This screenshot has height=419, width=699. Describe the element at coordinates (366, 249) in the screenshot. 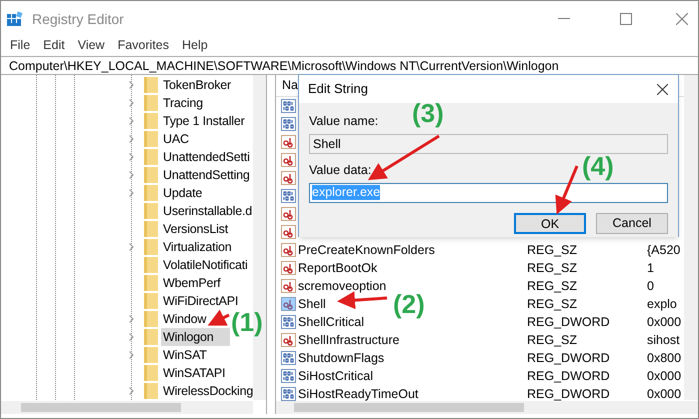

I see `value-name: PreCreateKnownFolders` at that location.